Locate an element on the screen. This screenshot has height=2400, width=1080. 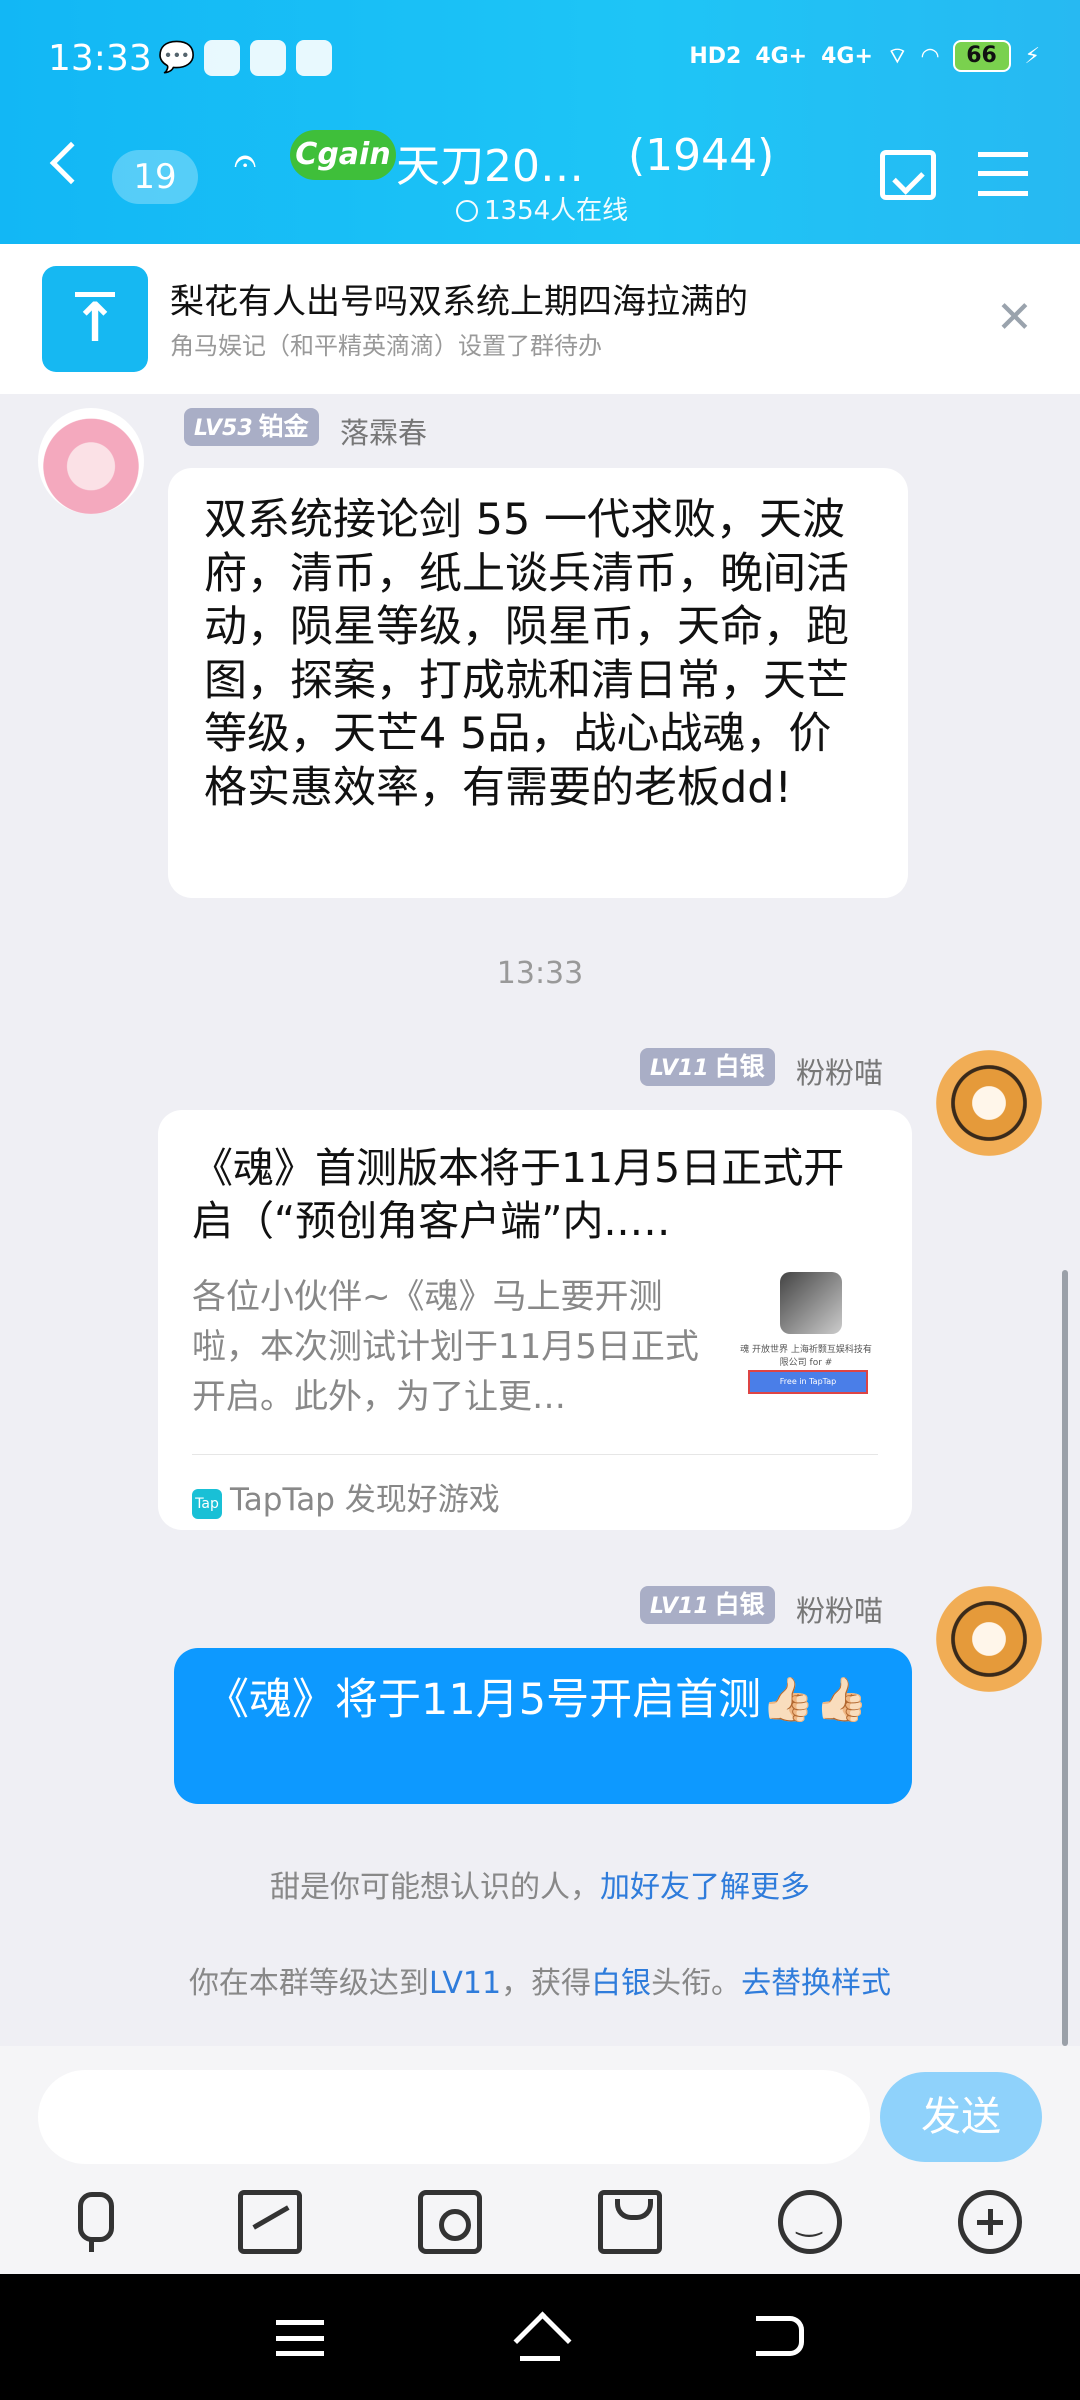
input-toolbar is located at coordinates (540, 2225).